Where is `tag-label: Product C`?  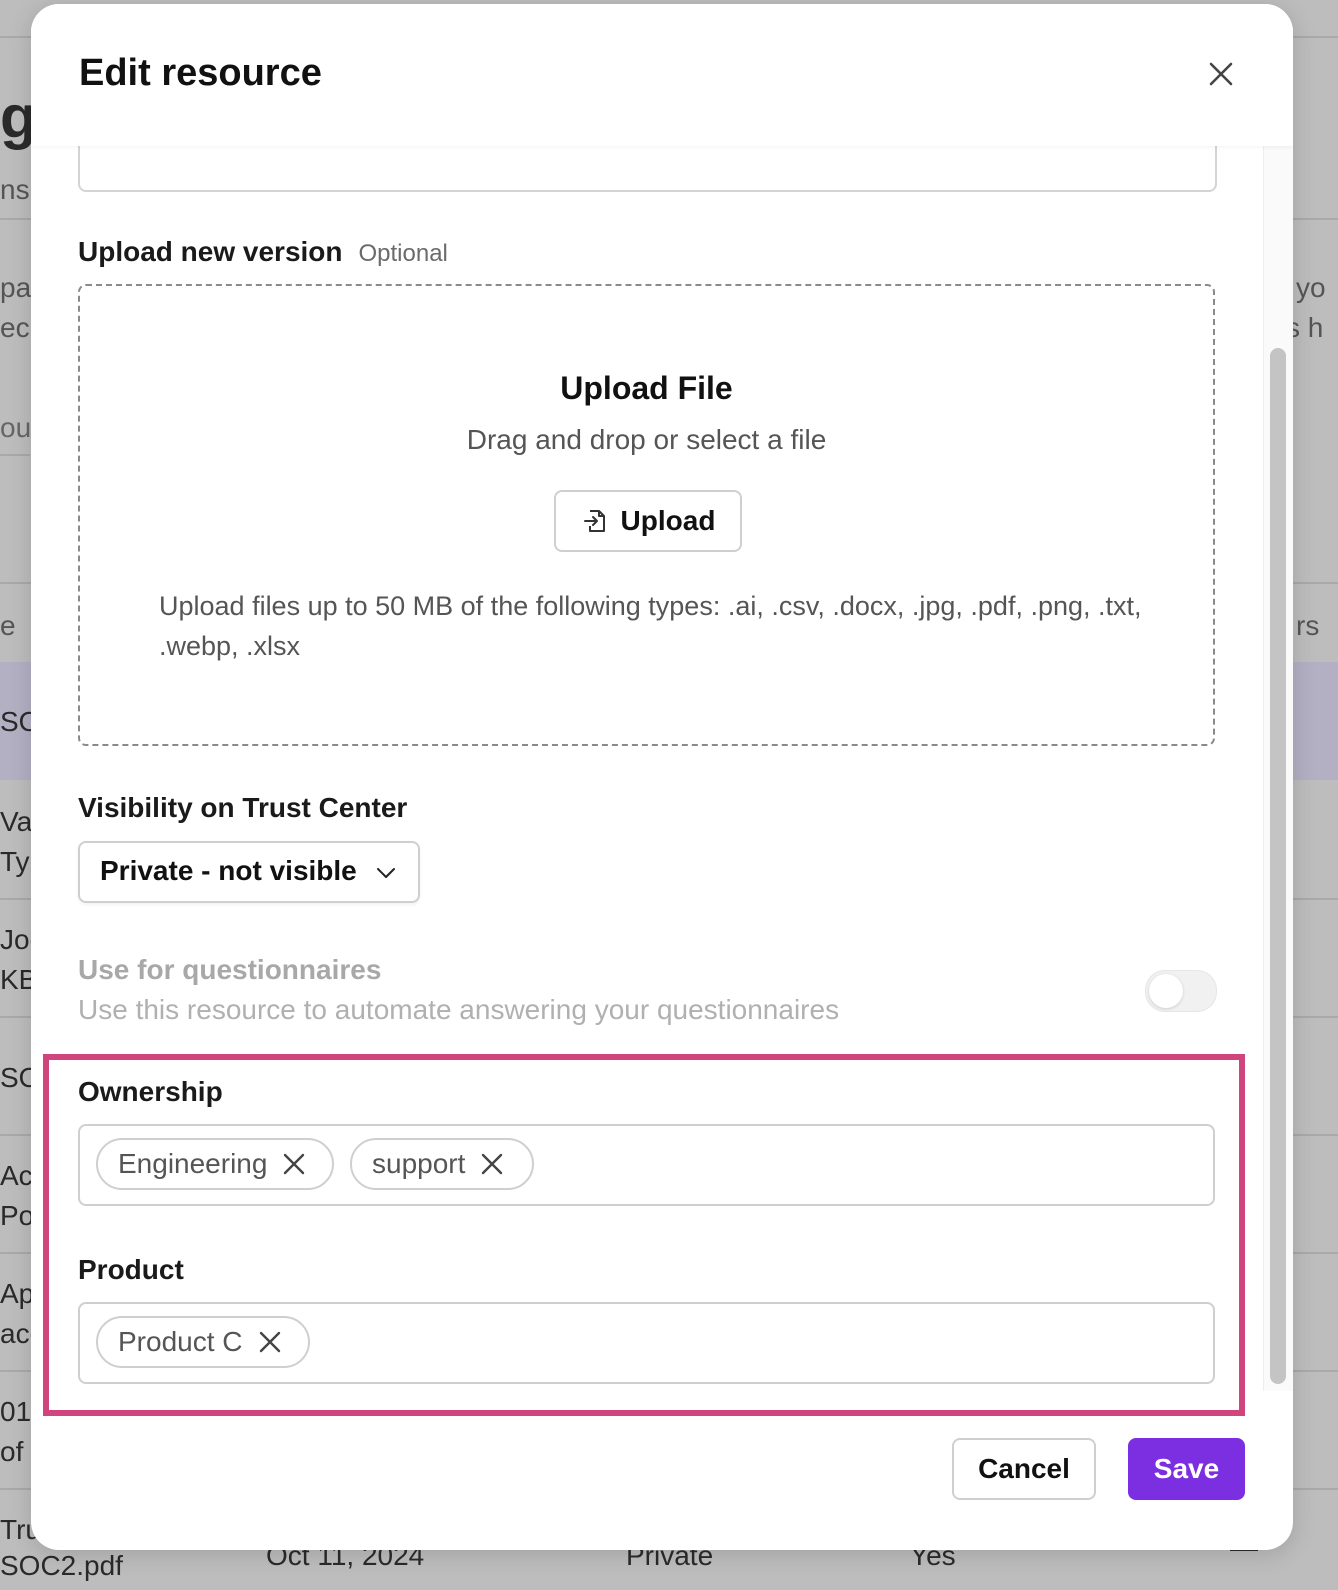 tag-label: Product C is located at coordinates (180, 1341).